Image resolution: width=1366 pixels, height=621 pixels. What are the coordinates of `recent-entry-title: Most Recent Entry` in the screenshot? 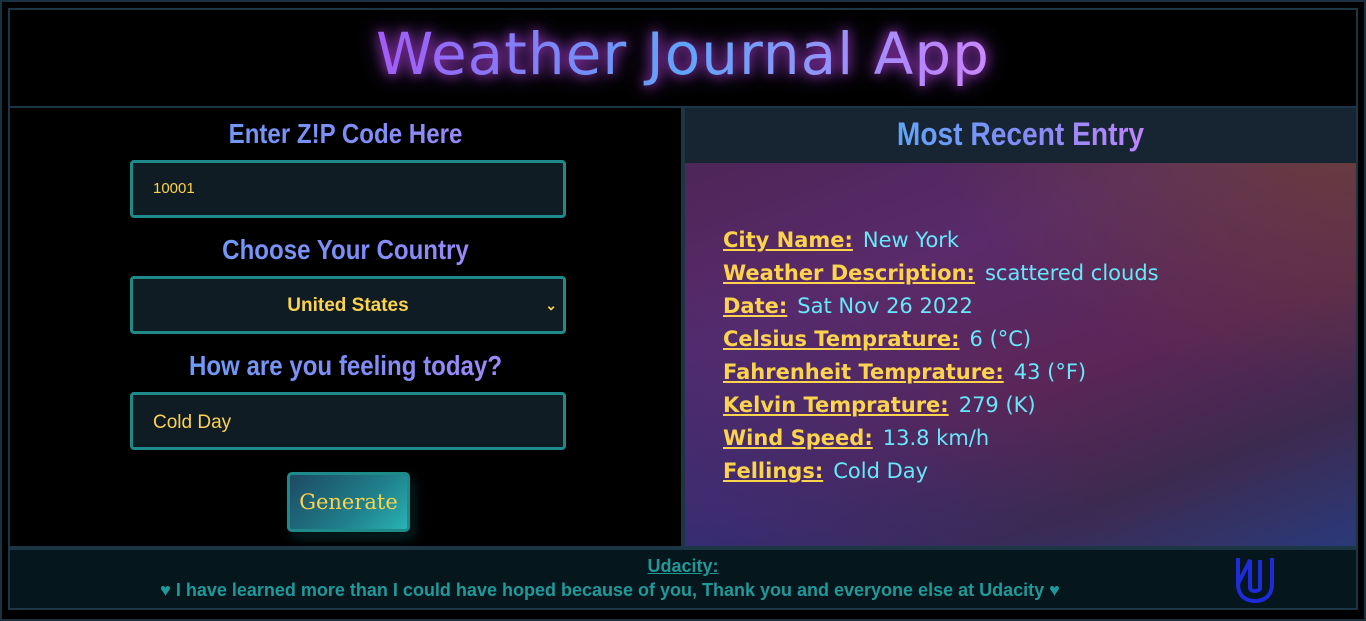 It's located at (1020, 134).